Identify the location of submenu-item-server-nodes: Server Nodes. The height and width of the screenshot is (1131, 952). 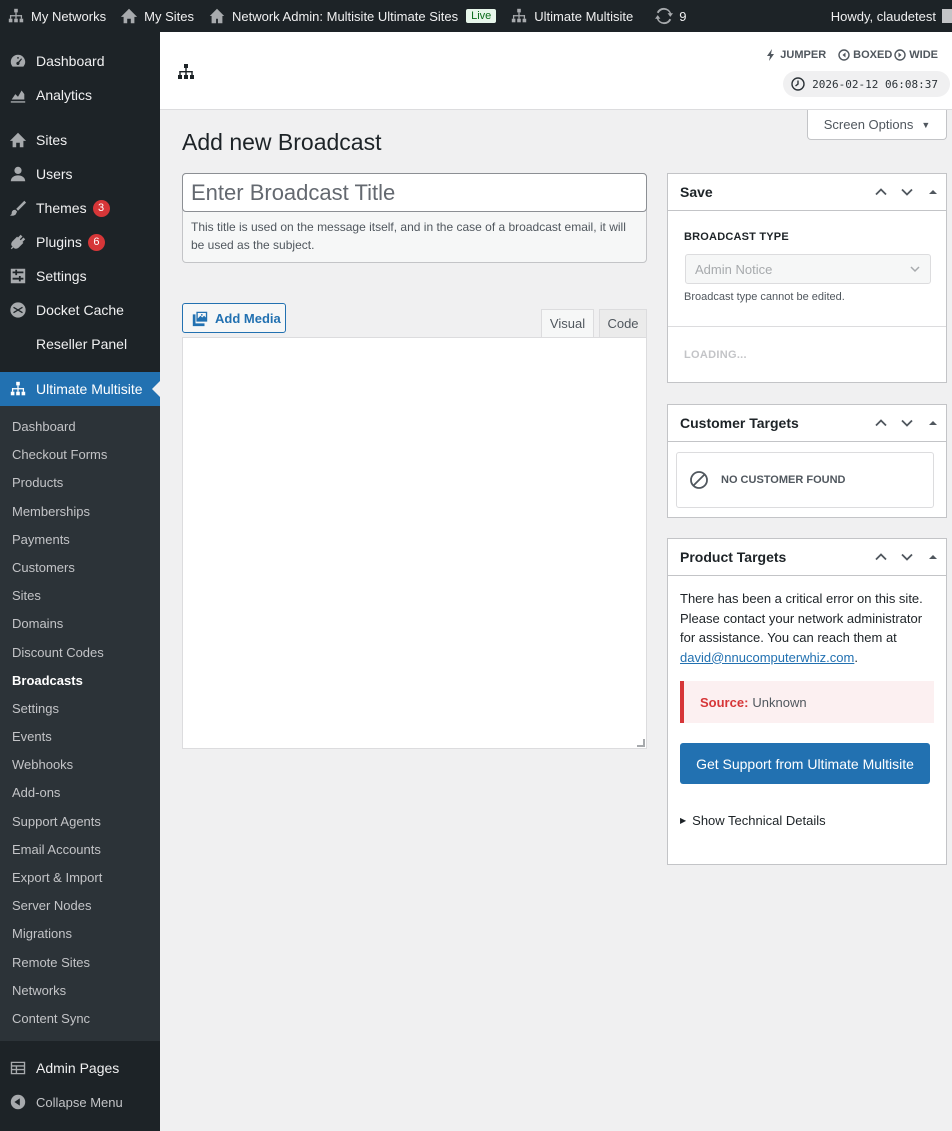
(80, 906).